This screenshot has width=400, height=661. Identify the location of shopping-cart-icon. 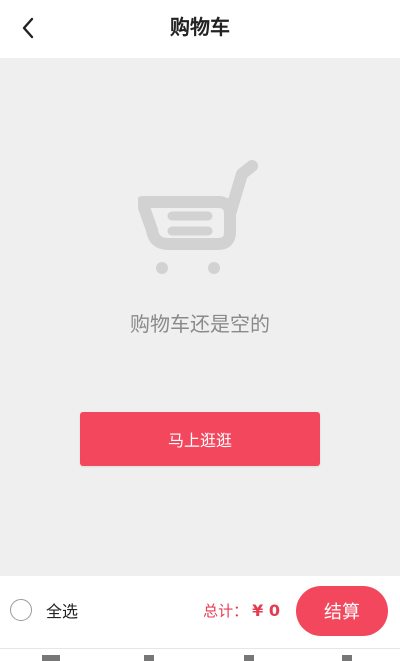
(198, 217).